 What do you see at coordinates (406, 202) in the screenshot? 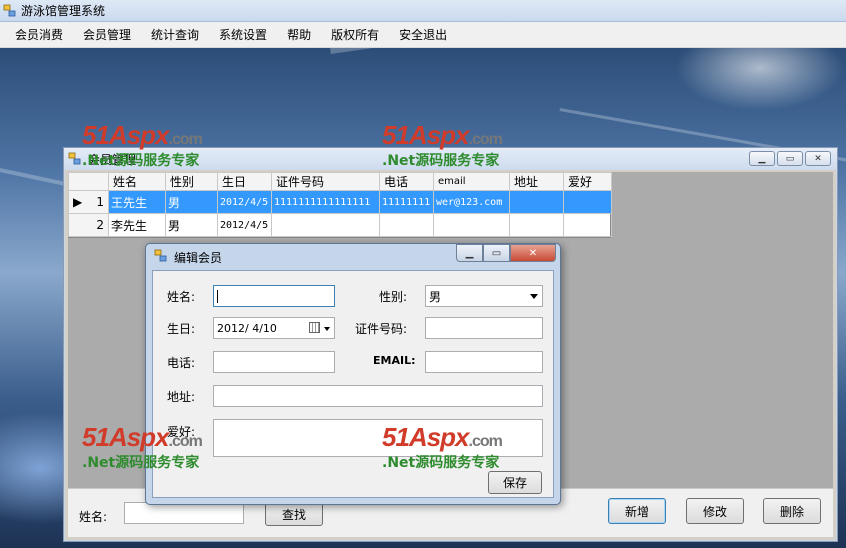
I see `cell-phone: 11111111` at bounding box center [406, 202].